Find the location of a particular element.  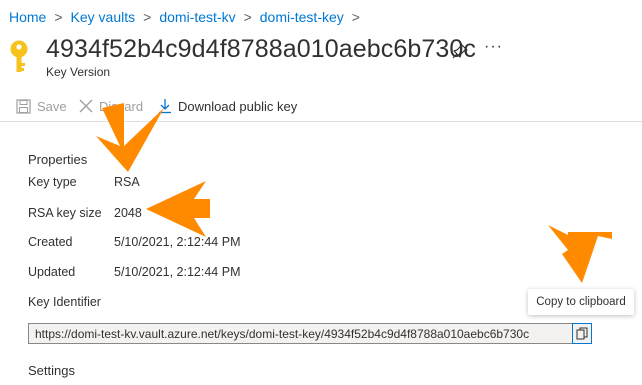

property-value-rsa-key-size: 2048 is located at coordinates (128, 213).